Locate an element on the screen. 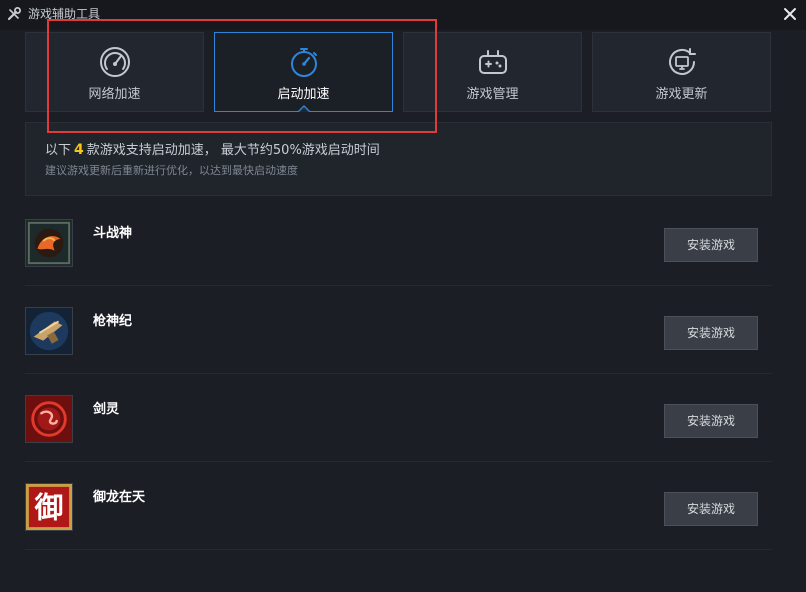 This screenshot has width=806, height=592. tab-launch-acceleration: 启动加速 is located at coordinates (303, 72).